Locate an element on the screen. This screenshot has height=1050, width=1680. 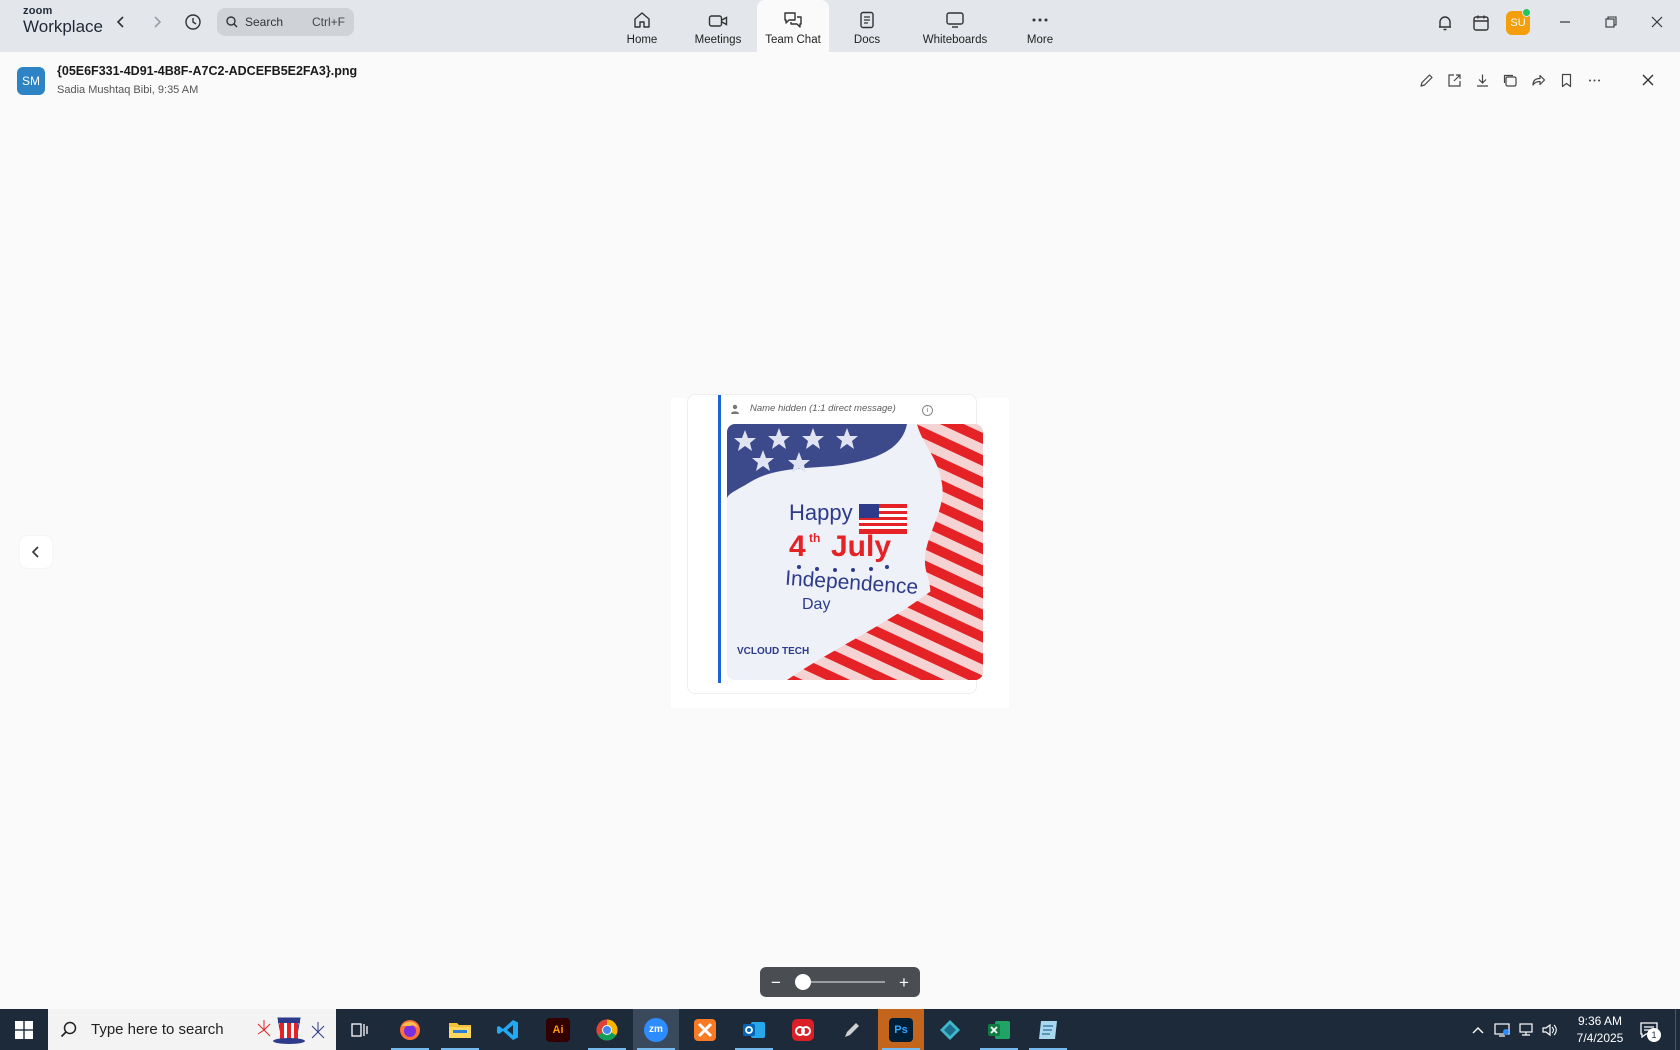
taskbar-file-explorer is located at coordinates (460, 1029).